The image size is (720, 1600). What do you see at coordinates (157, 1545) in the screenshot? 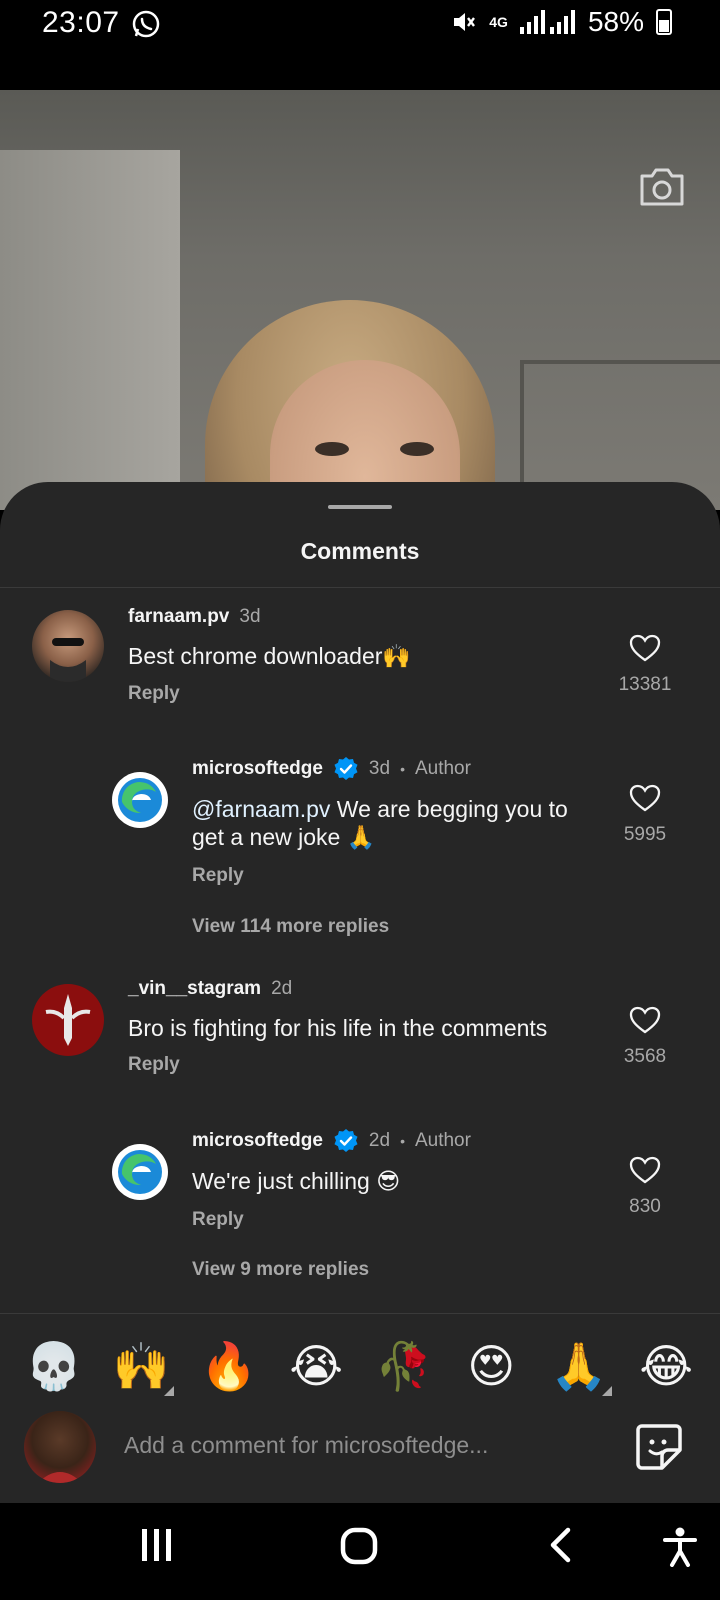
I see `recent-apps-icon` at bounding box center [157, 1545].